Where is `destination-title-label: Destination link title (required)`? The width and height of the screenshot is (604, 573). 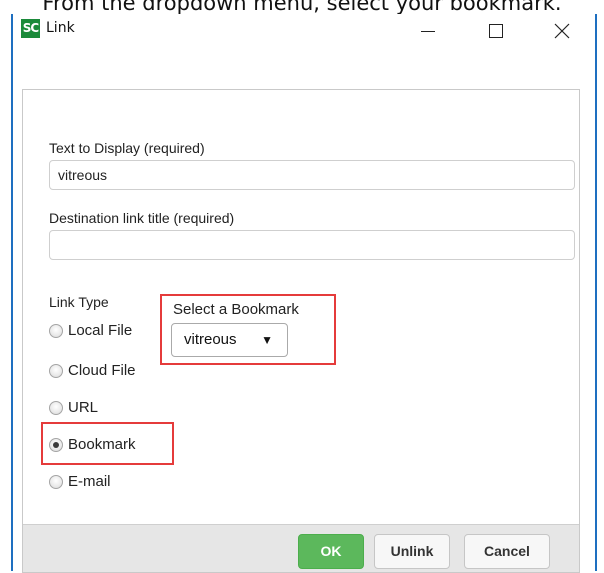 destination-title-label: Destination link title (required) is located at coordinates (142, 218).